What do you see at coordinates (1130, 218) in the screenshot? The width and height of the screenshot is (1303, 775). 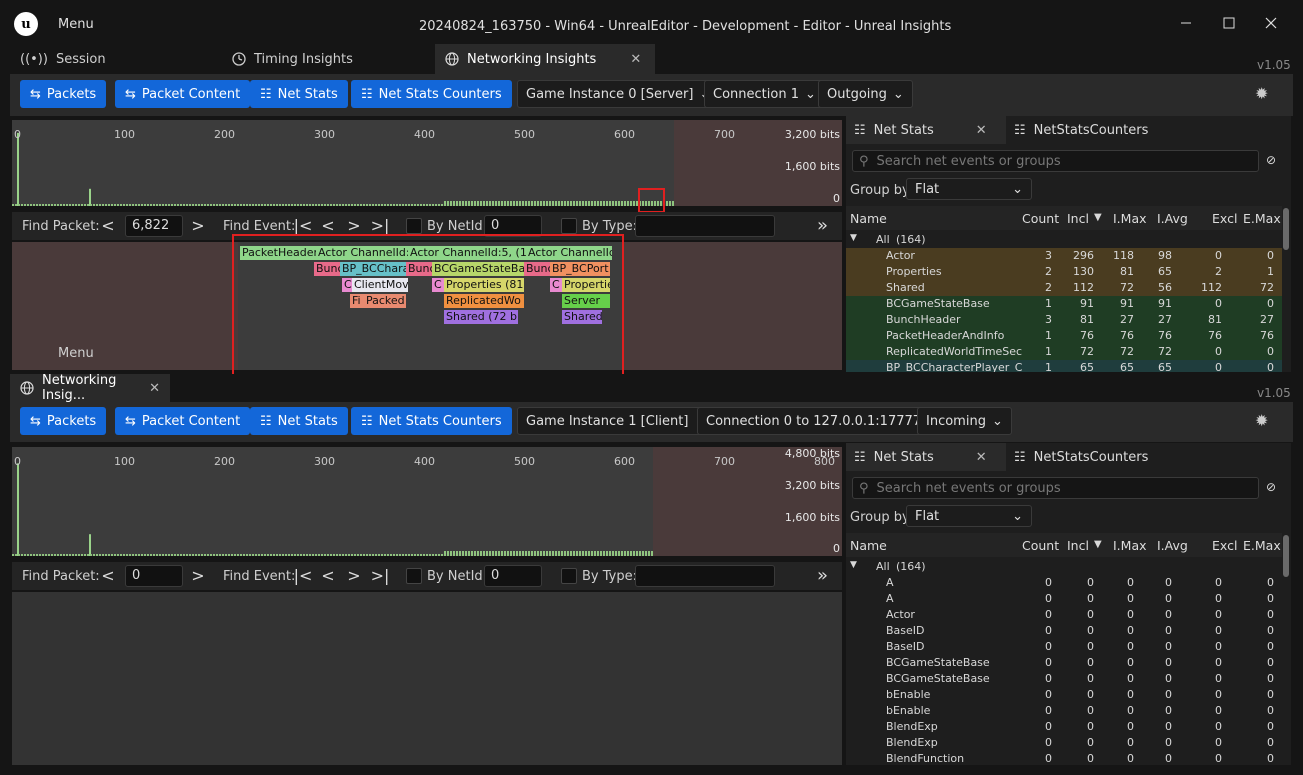 I see `column-imax: I.Max` at bounding box center [1130, 218].